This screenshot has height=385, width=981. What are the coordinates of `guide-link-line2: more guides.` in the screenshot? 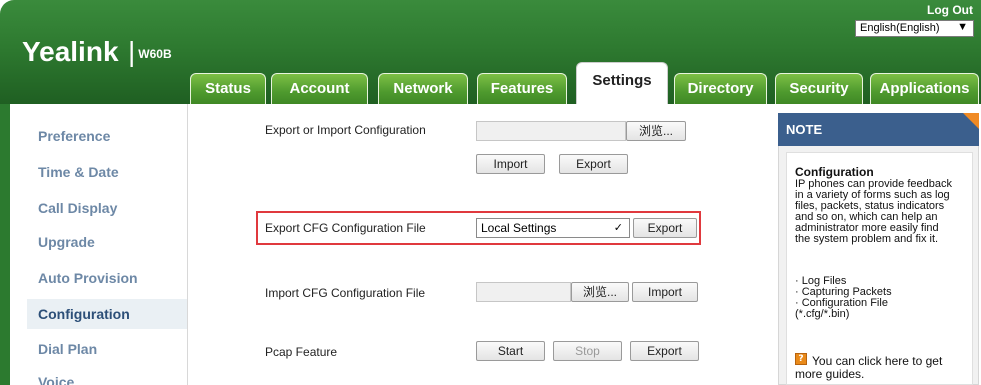 It's located at (829, 374).